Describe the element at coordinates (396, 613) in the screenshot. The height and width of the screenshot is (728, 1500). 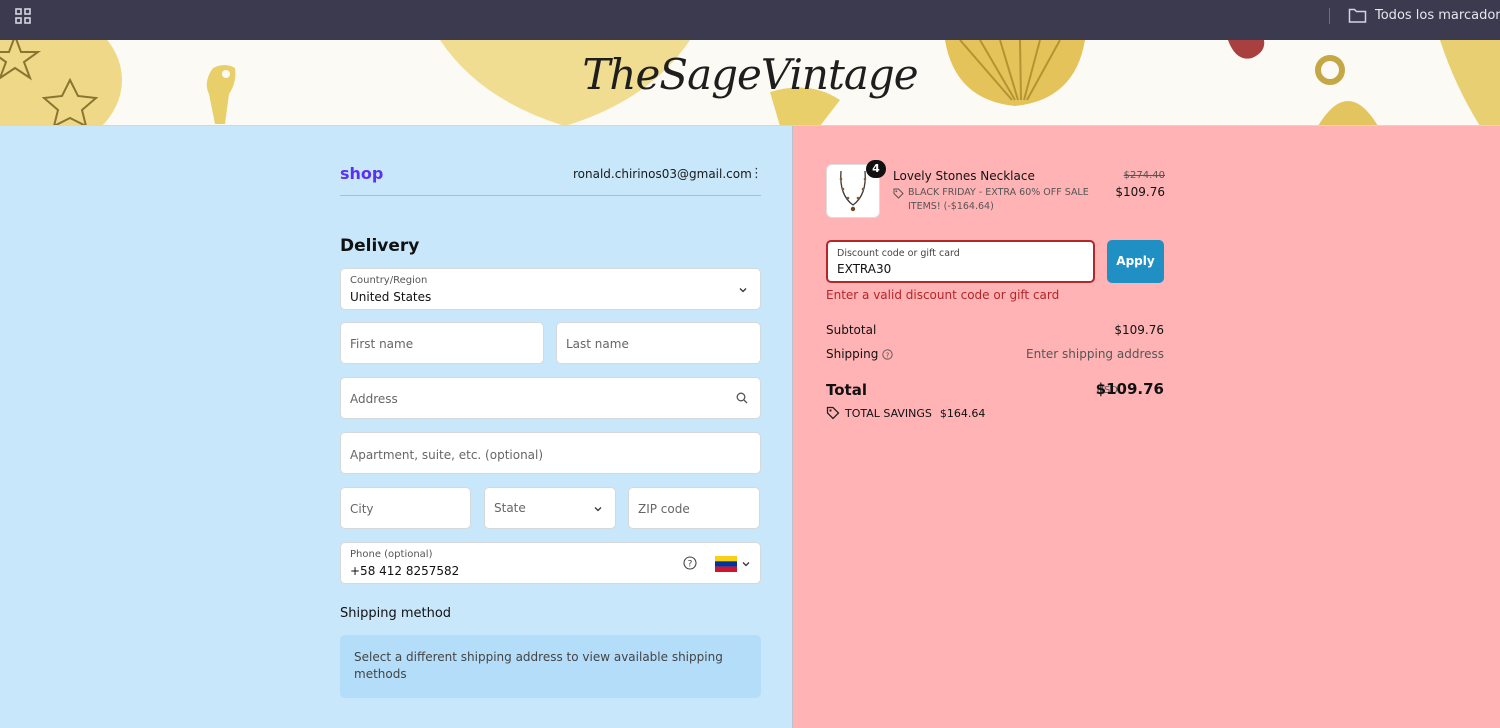
I see `shipping-method-heading: Shipping method` at that location.